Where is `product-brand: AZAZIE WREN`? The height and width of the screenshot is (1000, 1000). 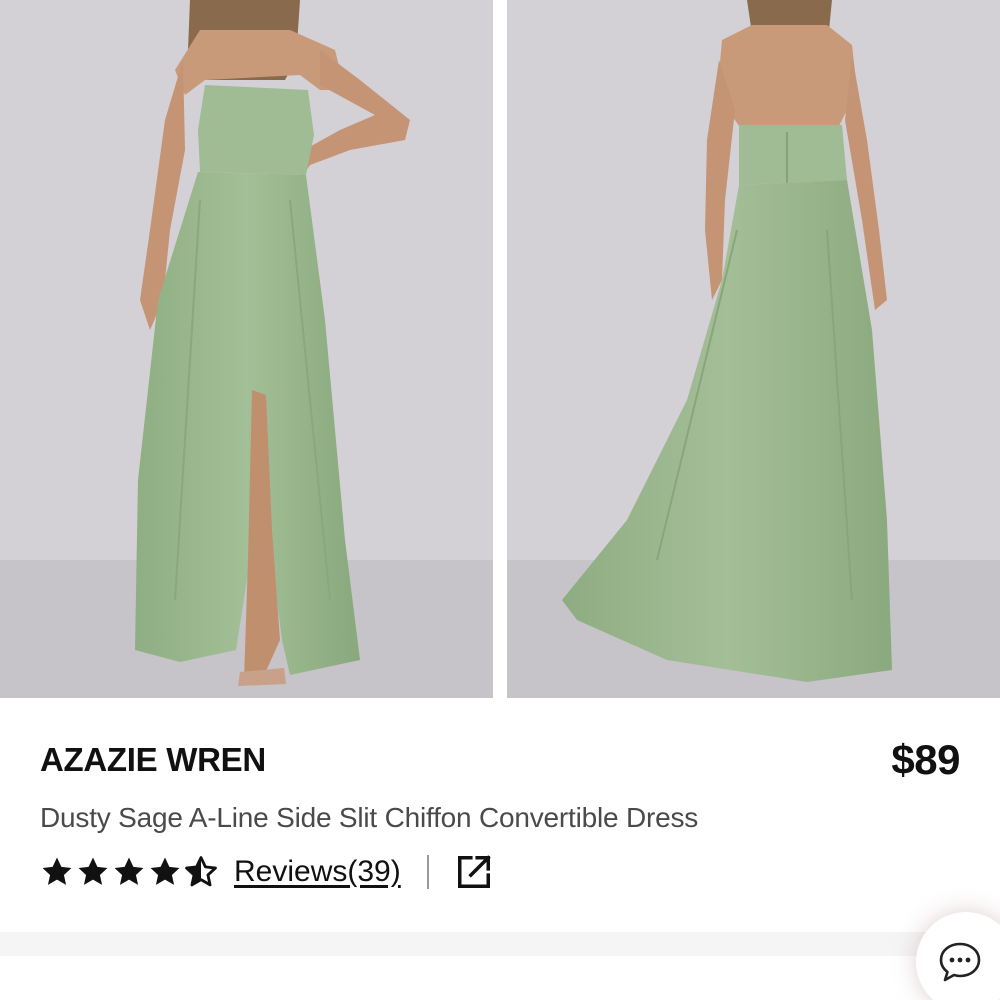
product-brand: AZAZIE WREN is located at coordinates (153, 759).